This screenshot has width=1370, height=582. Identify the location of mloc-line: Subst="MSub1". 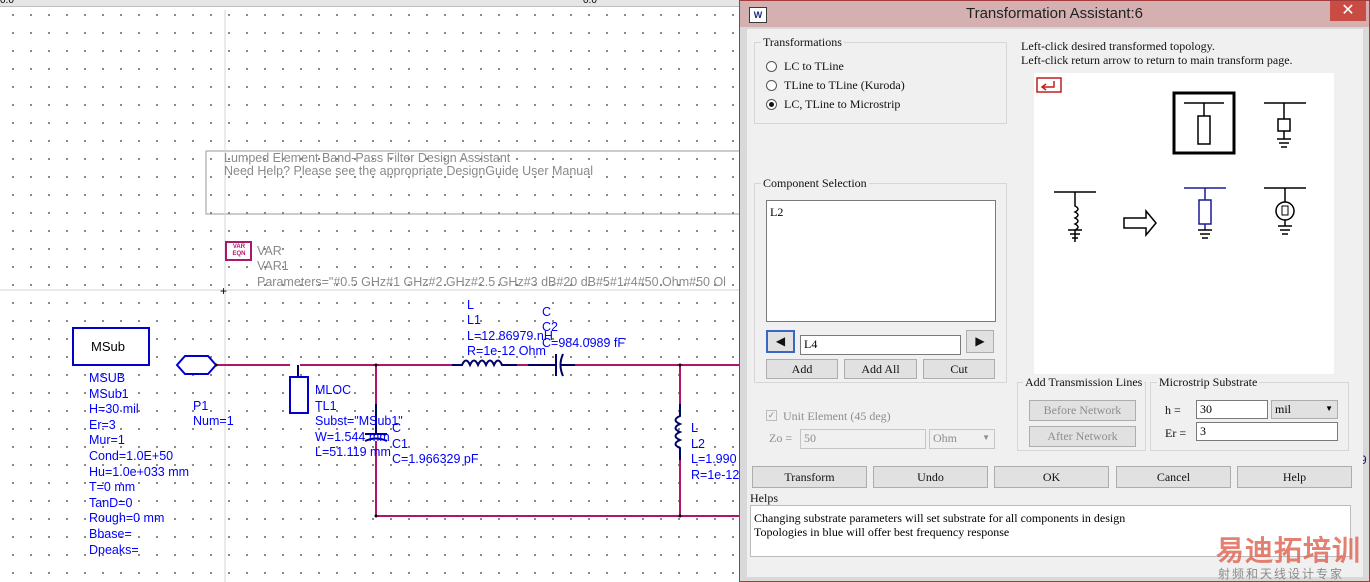
(359, 421).